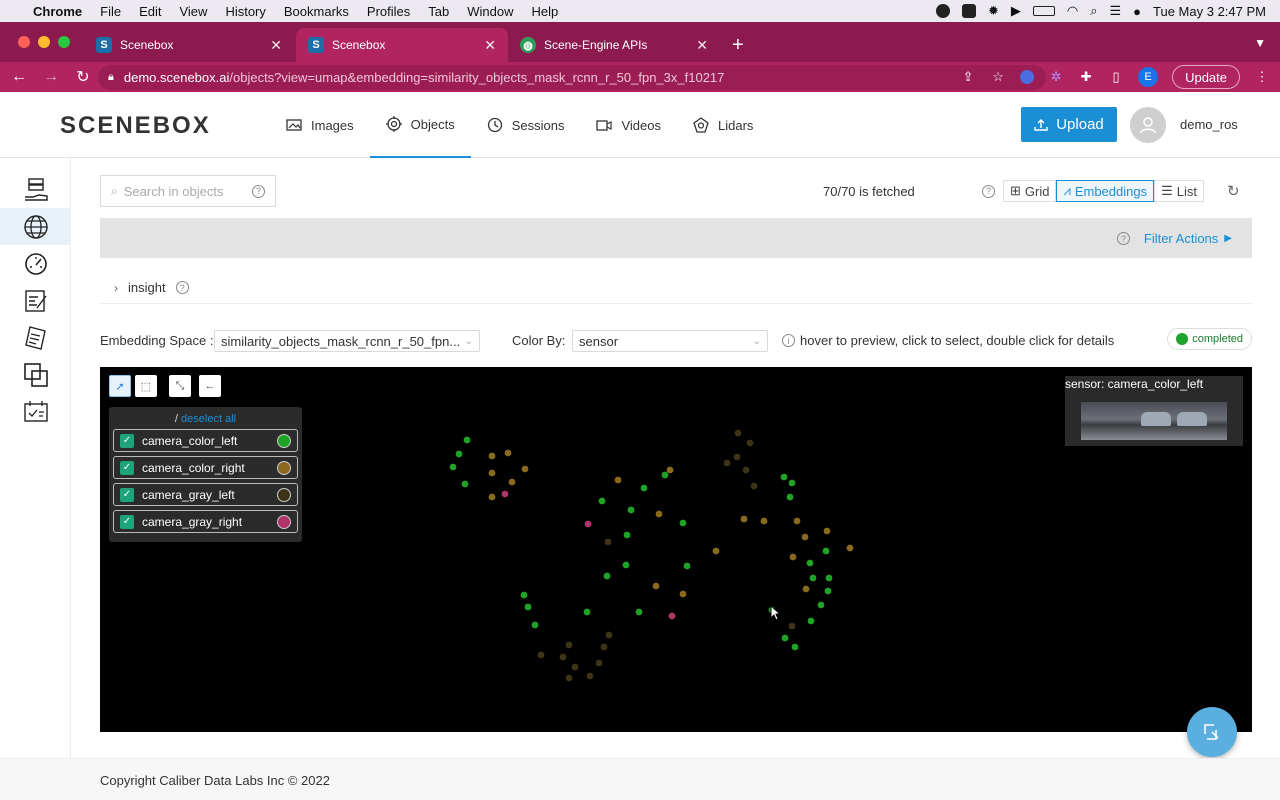  I want to click on fit-view-tool-icon: ⤡, so click(180, 386).